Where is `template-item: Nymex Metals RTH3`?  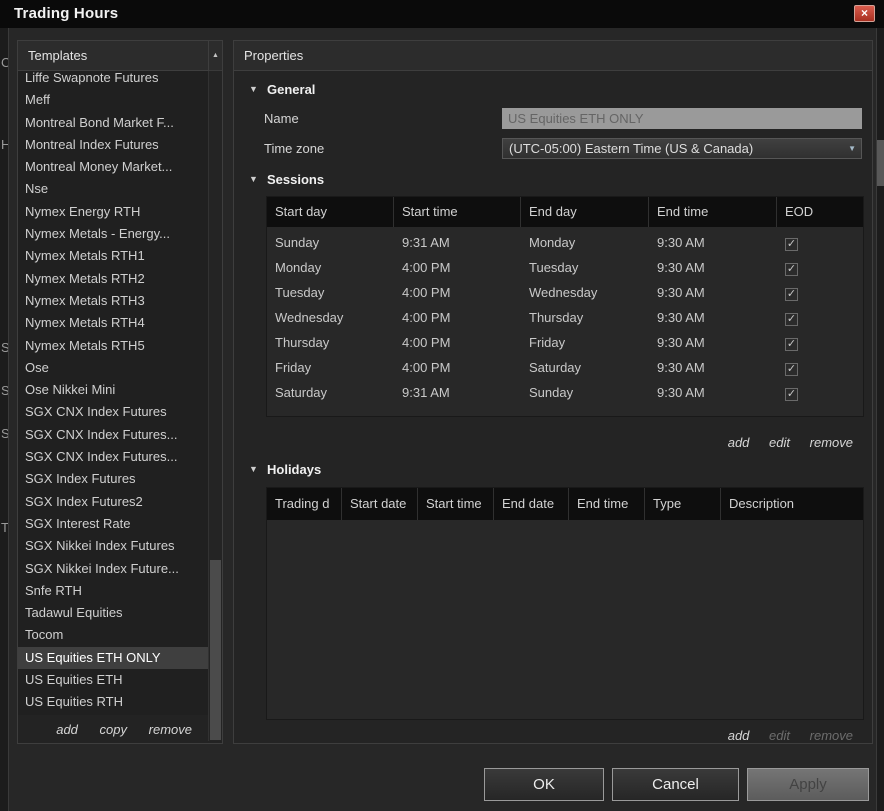
template-item: Nymex Metals RTH3 is located at coordinates (113, 301).